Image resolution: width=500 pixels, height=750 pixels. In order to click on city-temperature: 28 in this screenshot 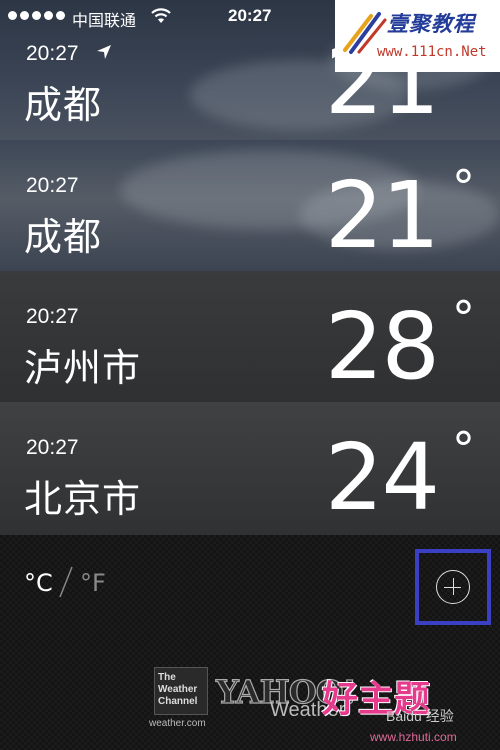, I will do `click(382, 346)`.